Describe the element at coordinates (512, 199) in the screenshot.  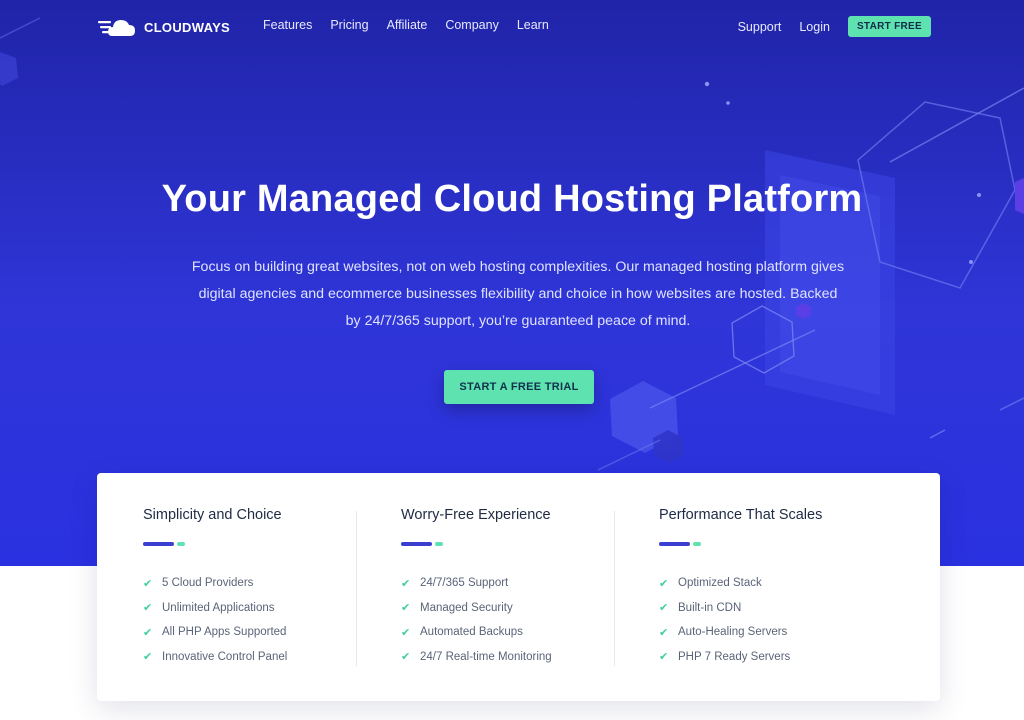
I see `hero-title: Your Managed Cloud Hosting Platform` at that location.